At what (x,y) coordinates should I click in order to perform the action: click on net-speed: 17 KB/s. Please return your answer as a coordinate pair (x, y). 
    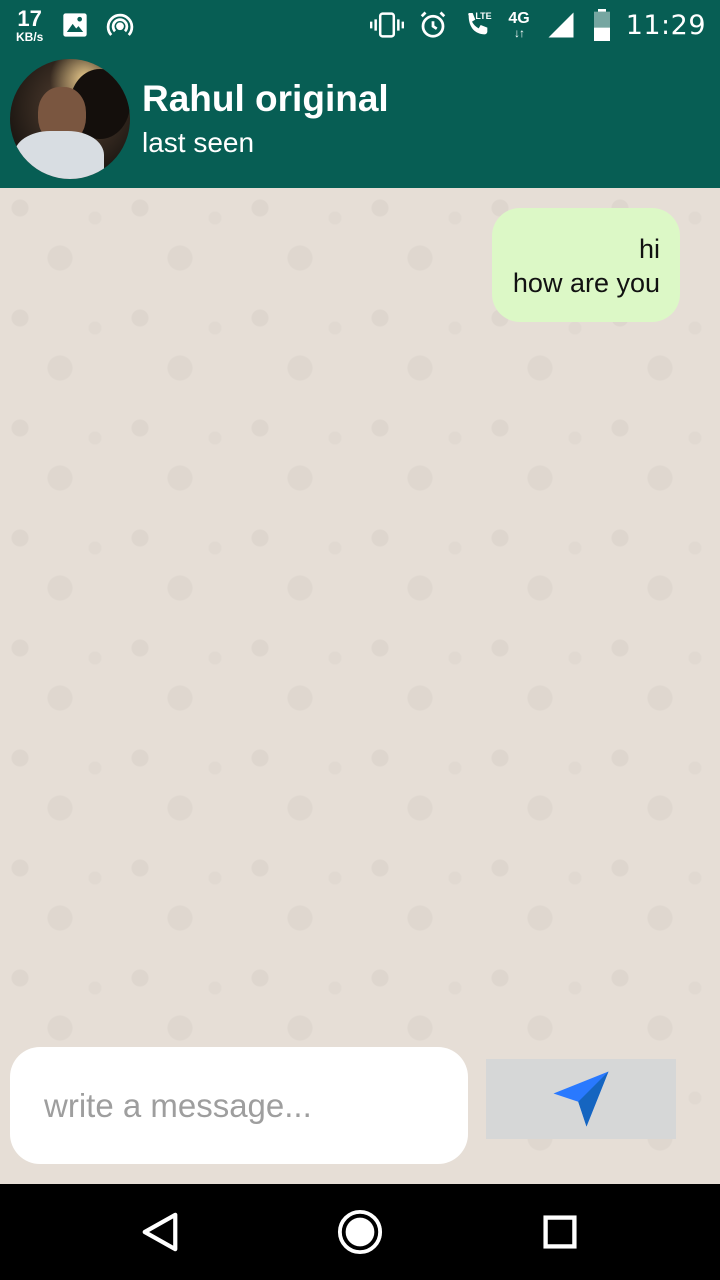
    Looking at the image, I should click on (30, 24).